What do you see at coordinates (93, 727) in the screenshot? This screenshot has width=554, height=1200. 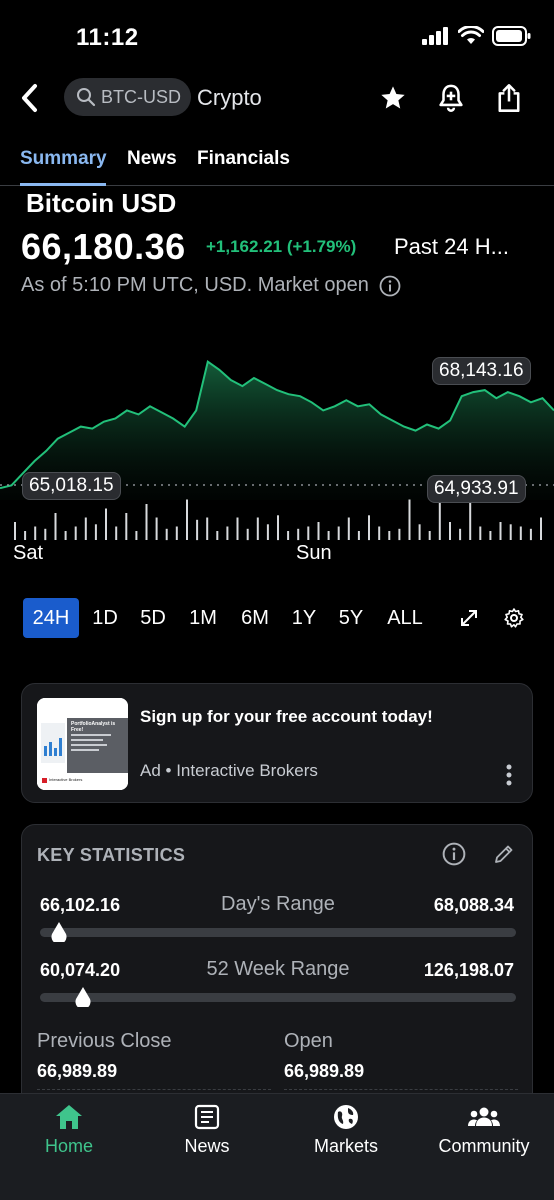 I see `ad-thumbnail-heading: PortfolioAnalyst is Free!` at bounding box center [93, 727].